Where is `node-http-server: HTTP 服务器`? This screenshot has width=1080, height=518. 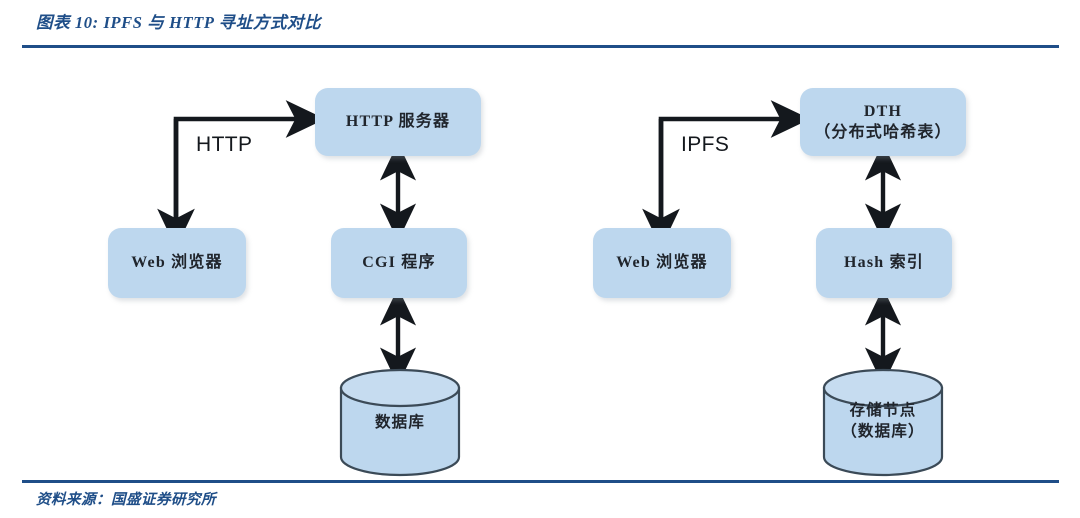
node-http-server: HTTP 服务器 is located at coordinates (398, 122).